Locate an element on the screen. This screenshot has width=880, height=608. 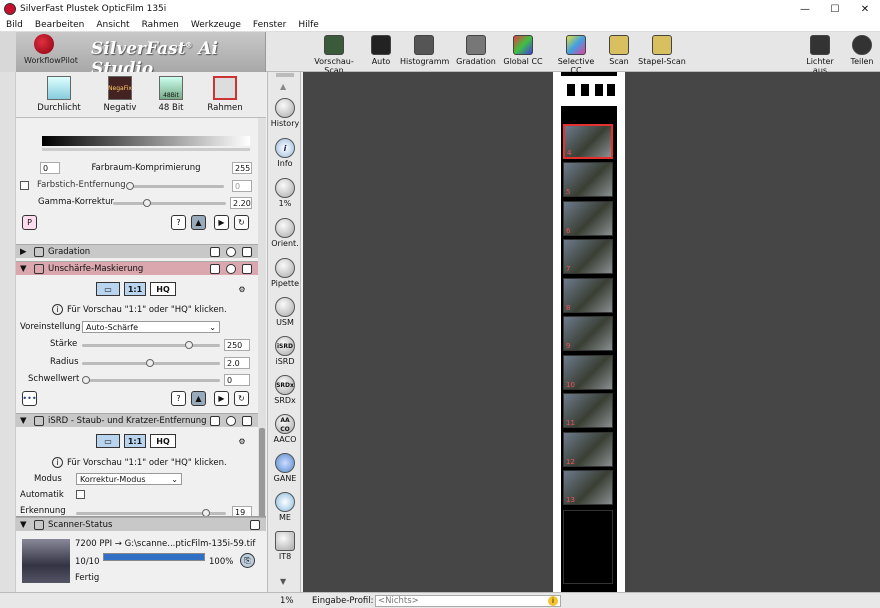
gamma-knob is located at coordinates (147, 203).